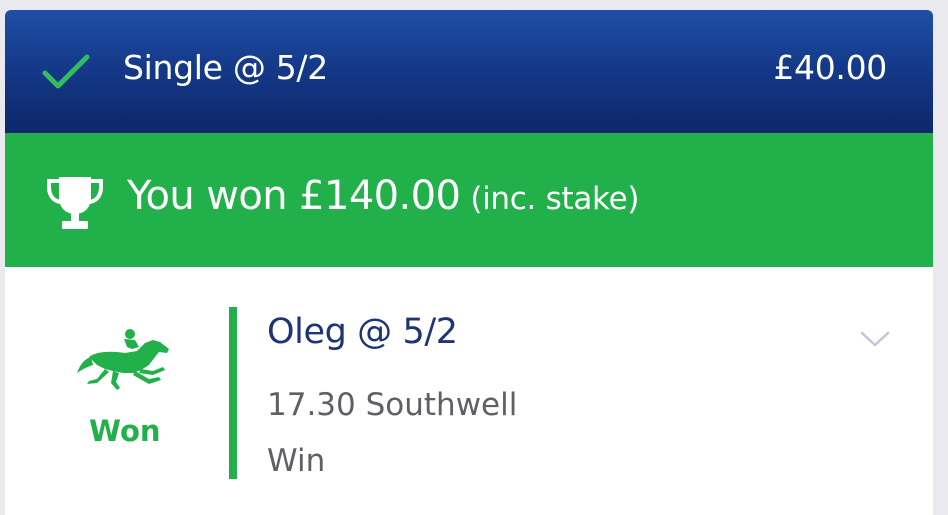 The image size is (948, 515). I want to click on check-icon, so click(66, 71).